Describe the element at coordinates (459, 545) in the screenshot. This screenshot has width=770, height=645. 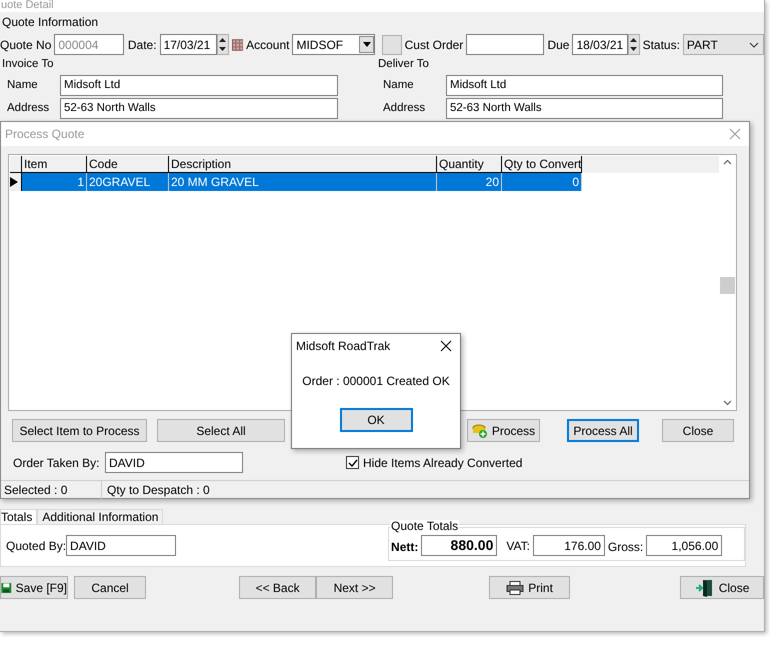
I see `input-field: 880.00` at that location.